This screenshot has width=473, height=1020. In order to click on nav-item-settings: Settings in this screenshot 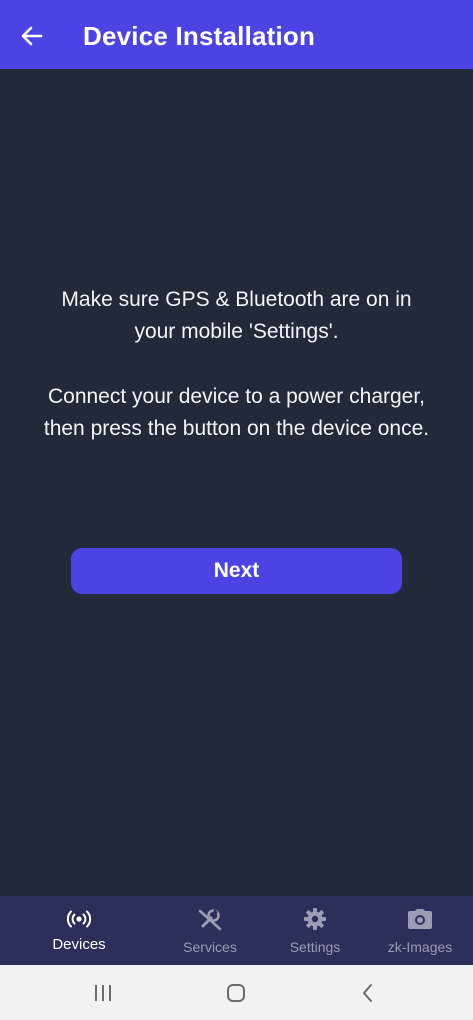, I will do `click(315, 930)`.